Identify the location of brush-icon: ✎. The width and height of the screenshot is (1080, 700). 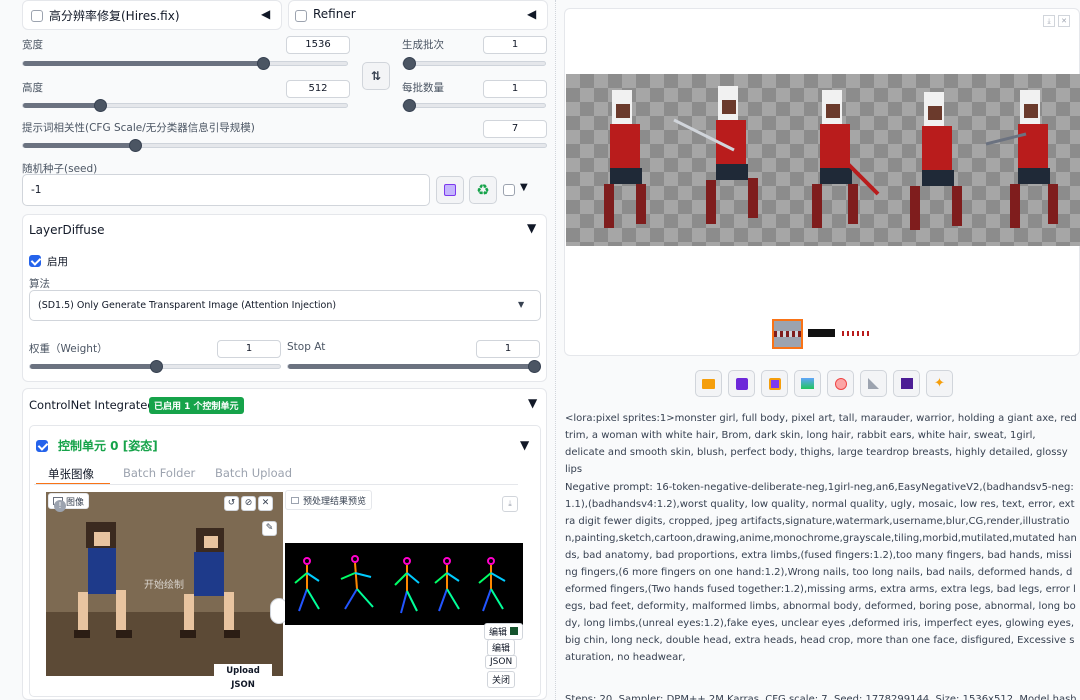
(269, 528).